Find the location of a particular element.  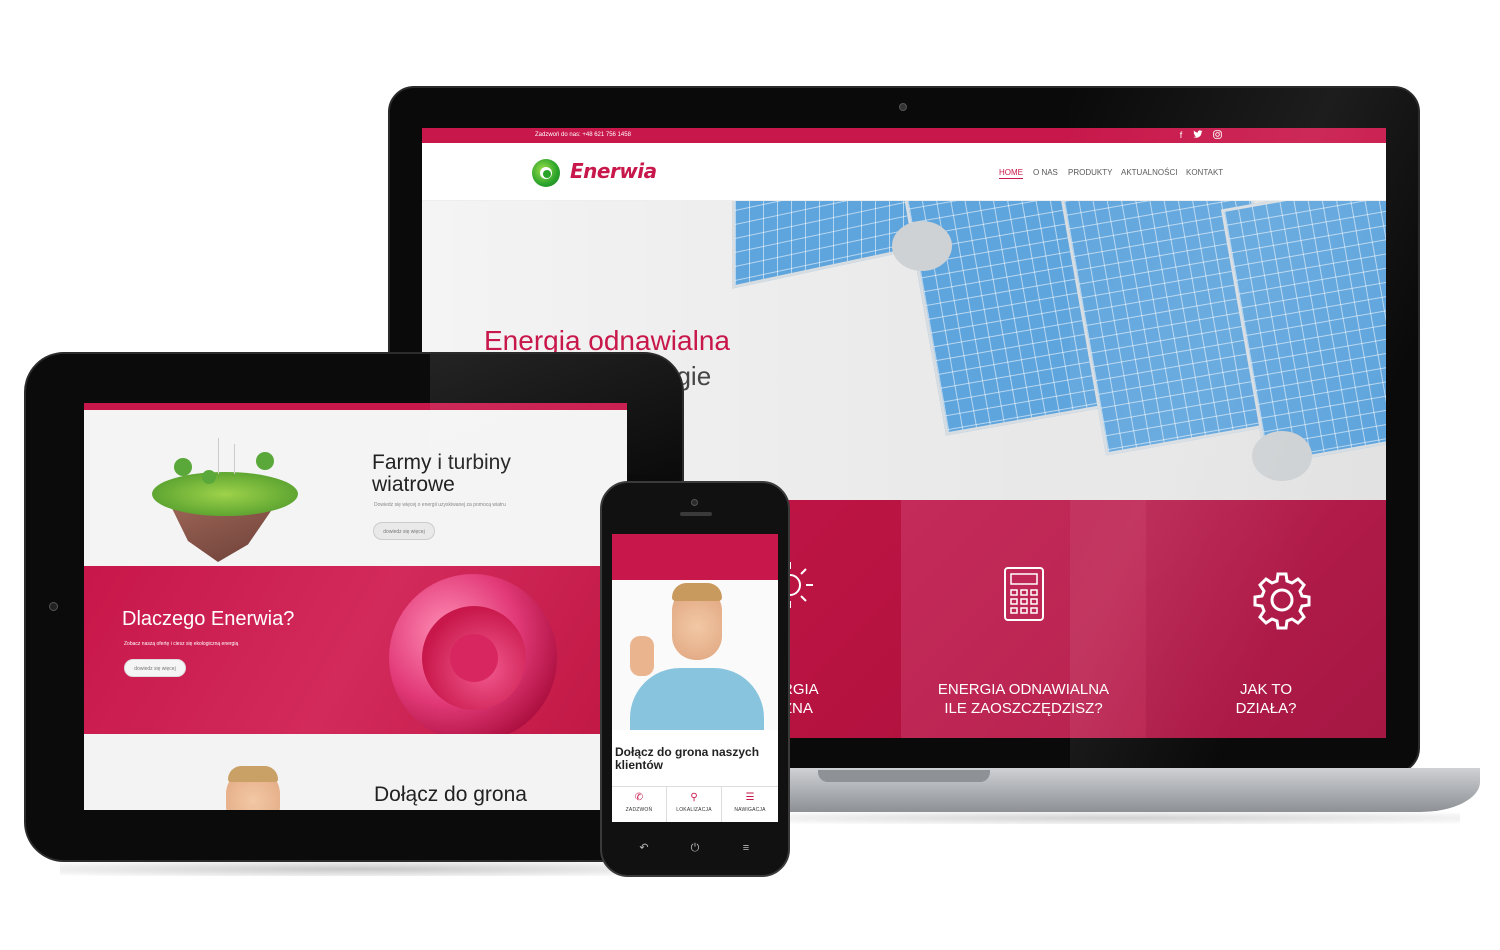

customer-shirt is located at coordinates (697, 699).